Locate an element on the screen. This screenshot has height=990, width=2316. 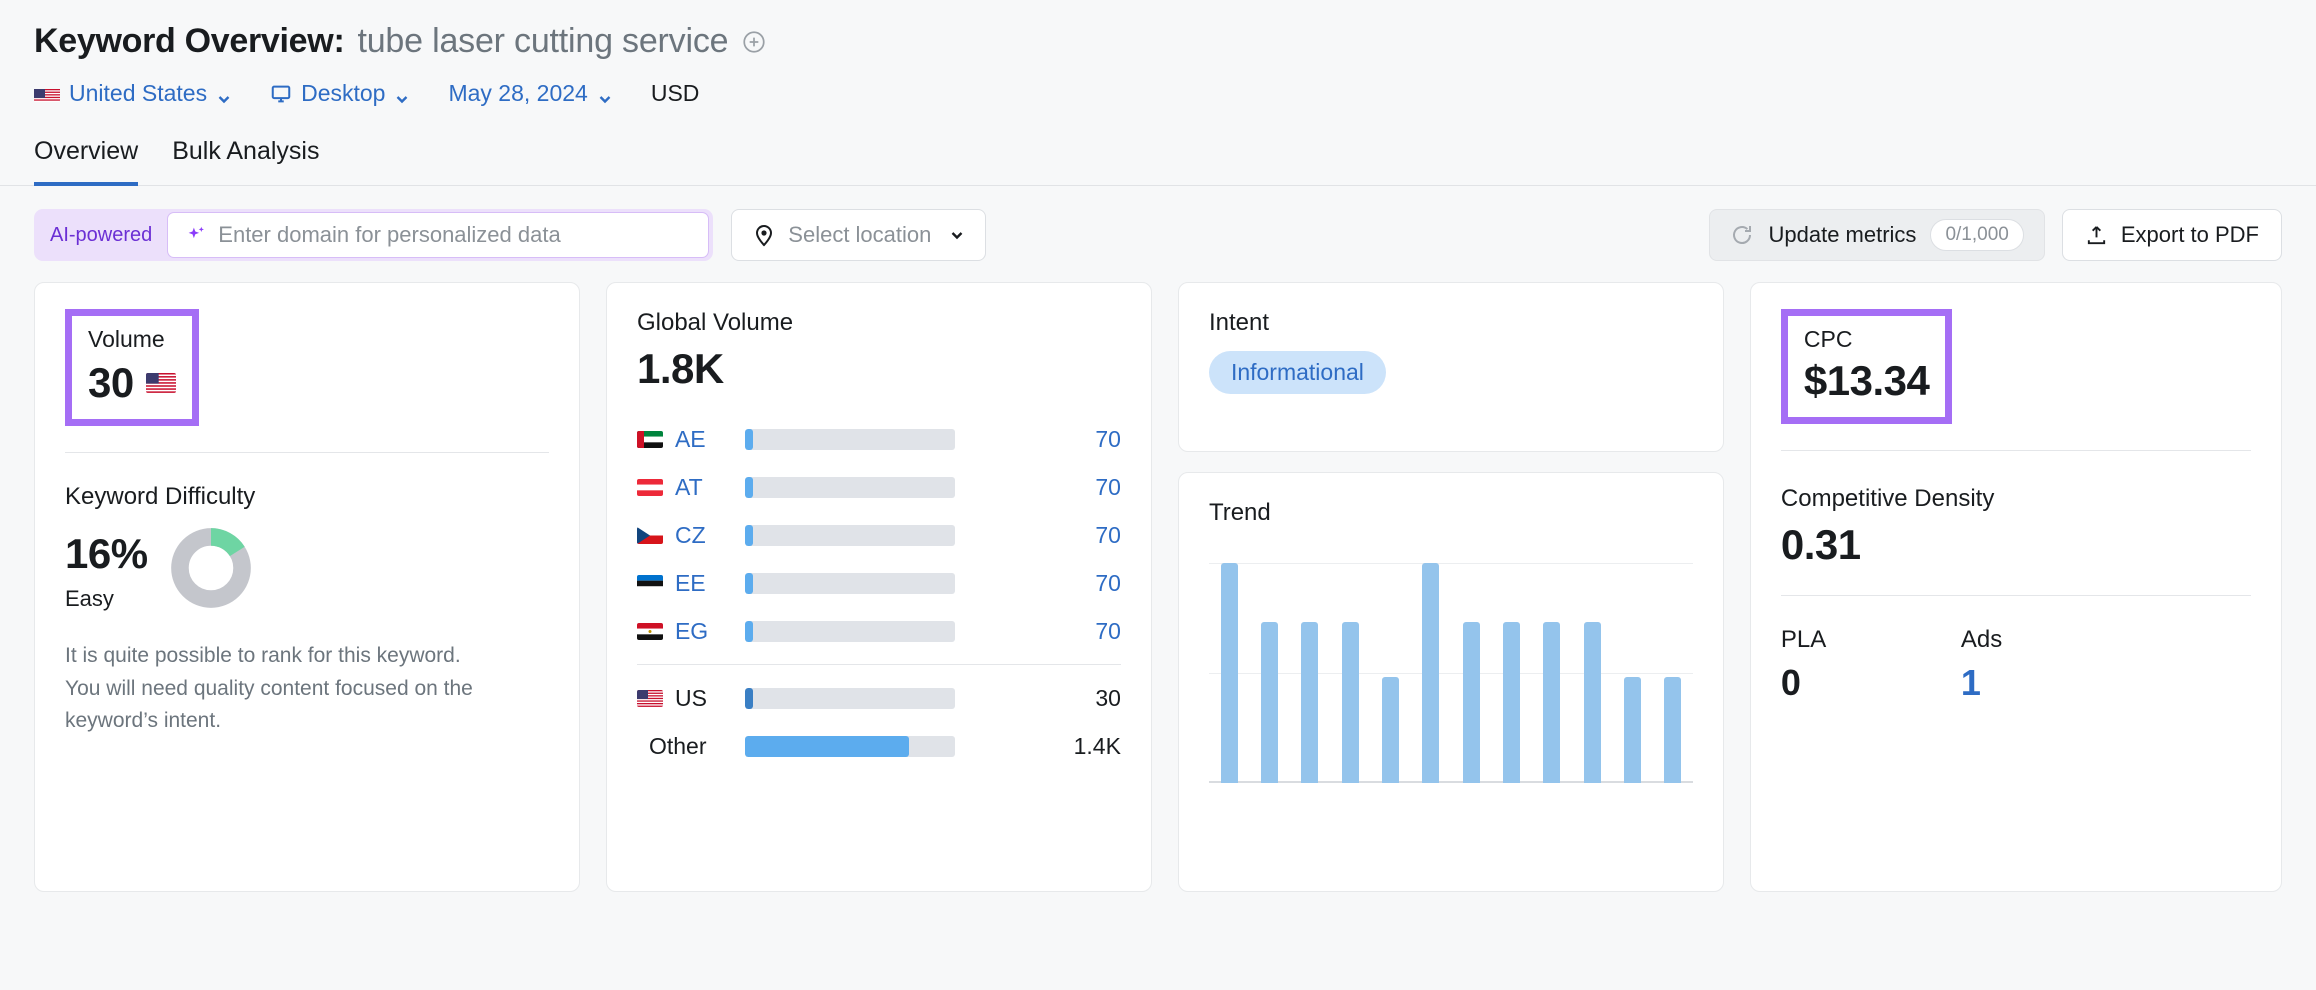
global-volume-row: AE 70 is located at coordinates (878, 439).